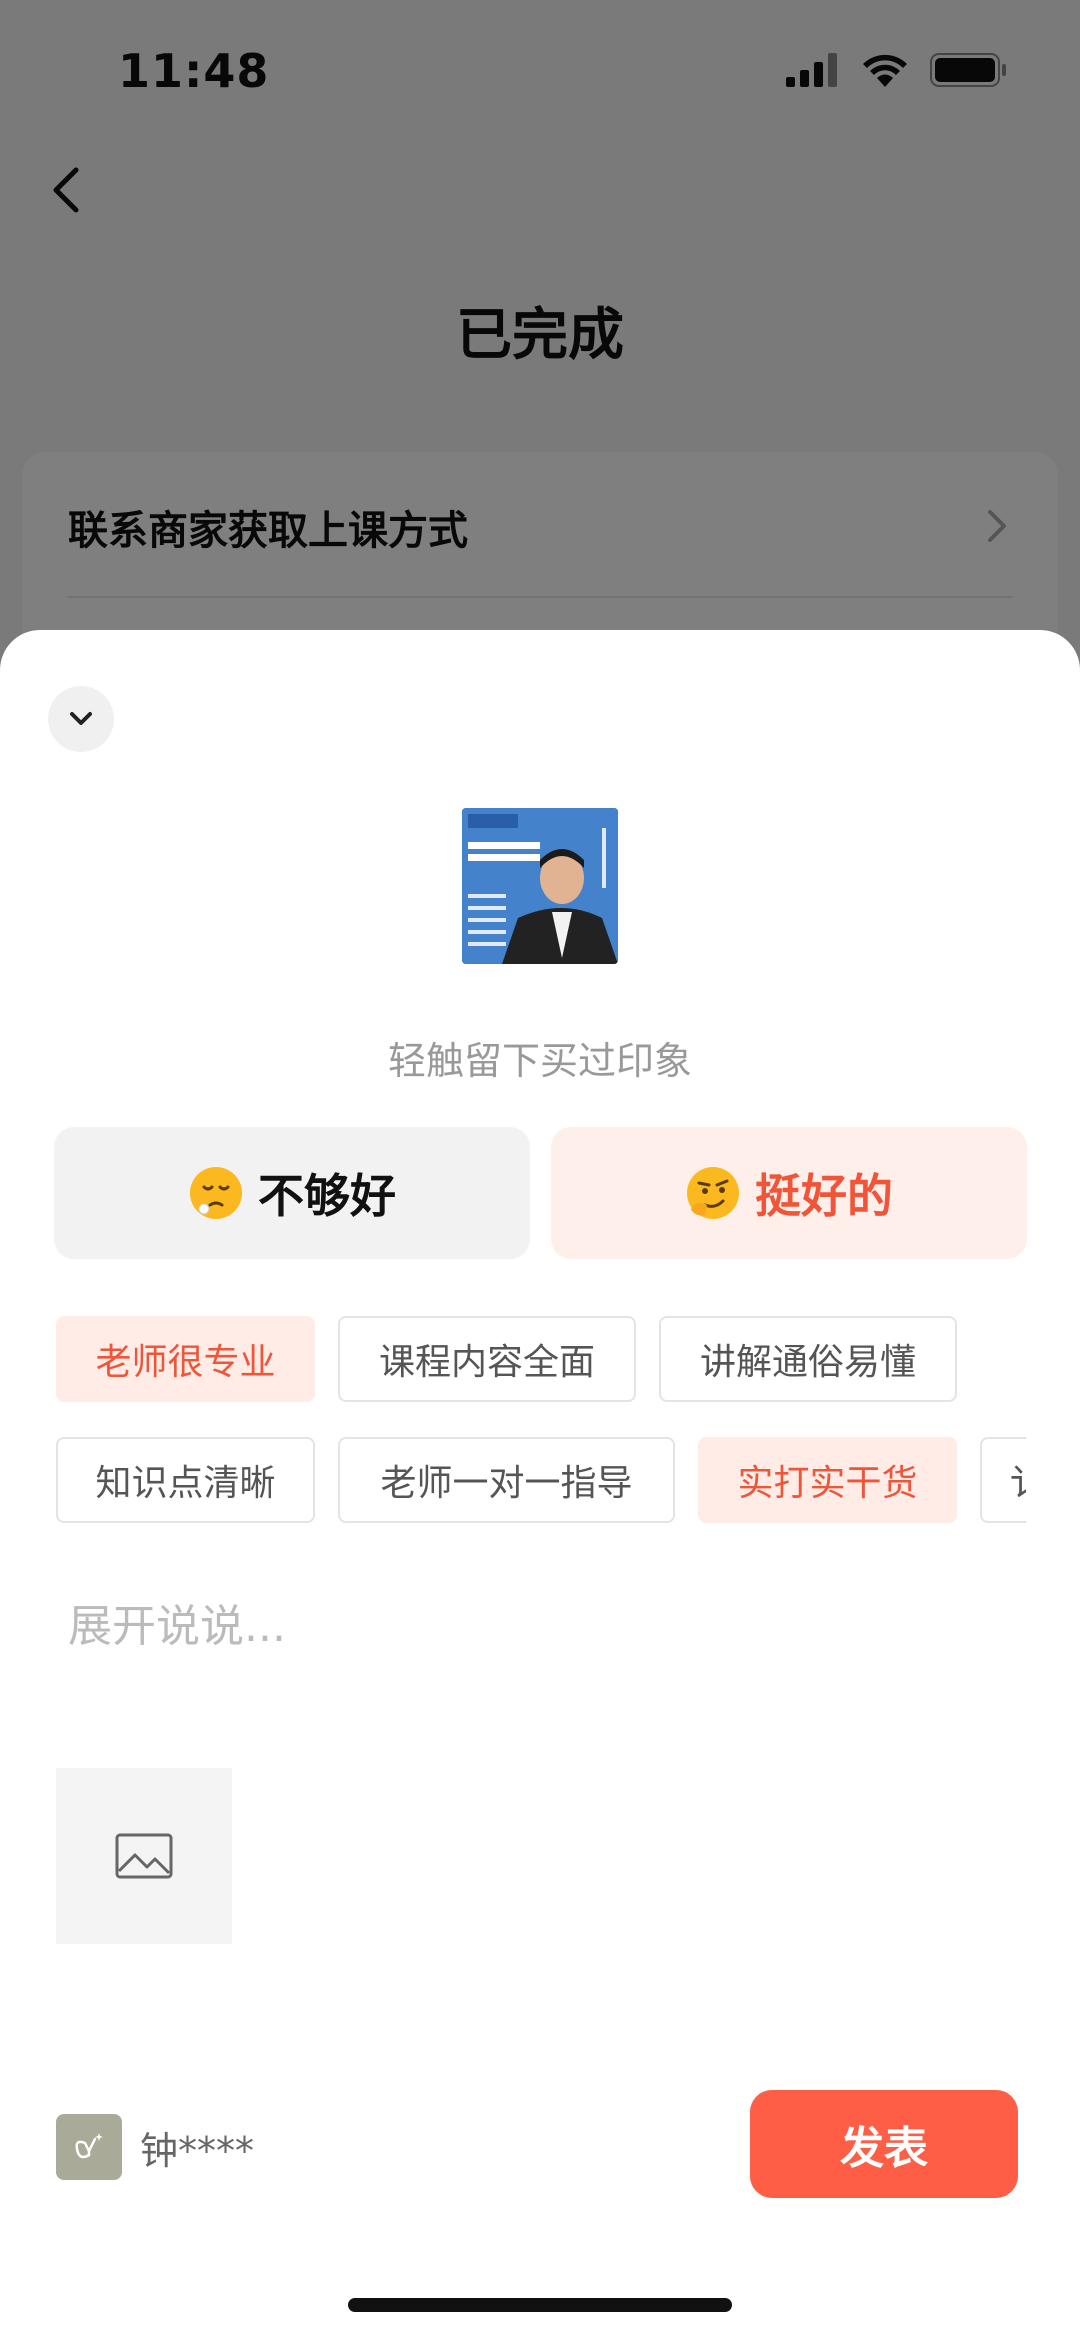 This screenshot has width=1080, height=2337. I want to click on rating-good-label: 挺好的, so click(824, 1196).